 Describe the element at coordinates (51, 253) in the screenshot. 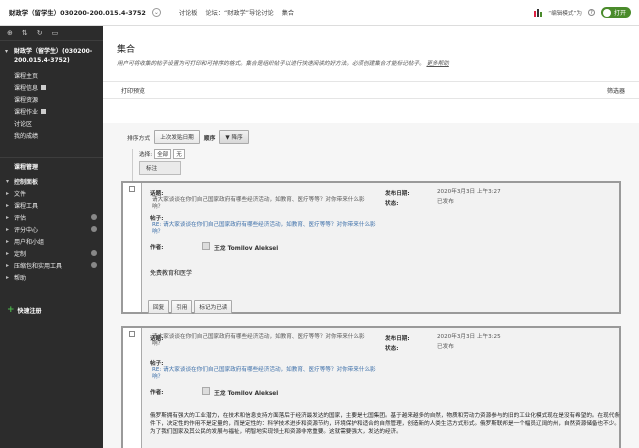

I see `sidebar-tool-customization: 定制` at that location.